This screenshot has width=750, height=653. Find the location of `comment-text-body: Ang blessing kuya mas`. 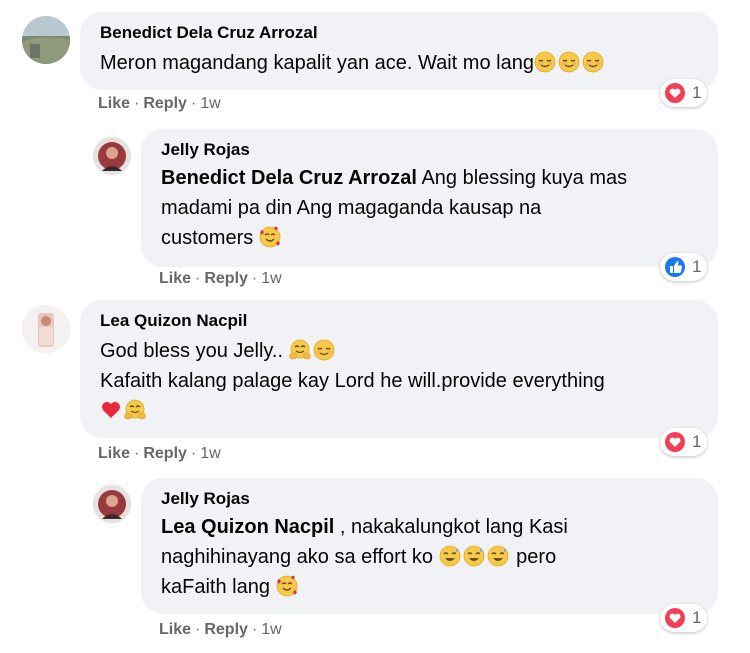

comment-text-body: Ang blessing kuya mas is located at coordinates (522, 178).